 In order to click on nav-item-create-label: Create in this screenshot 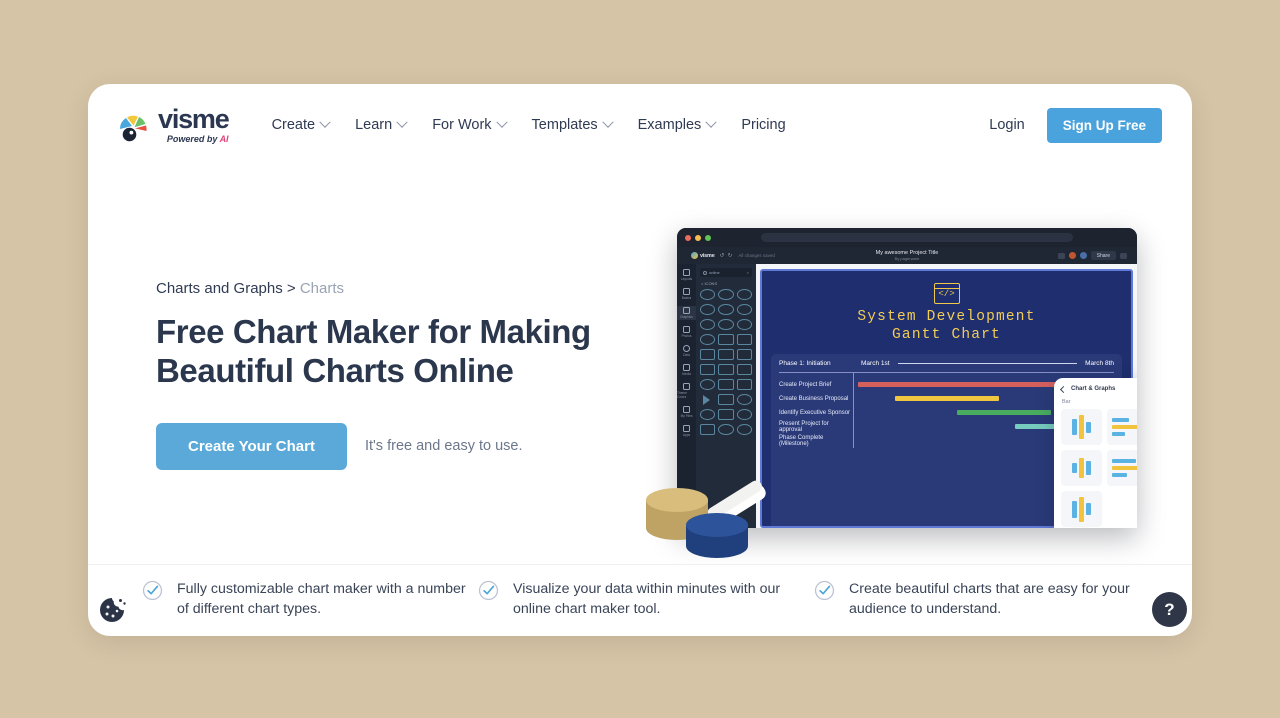, I will do `click(293, 125)`.